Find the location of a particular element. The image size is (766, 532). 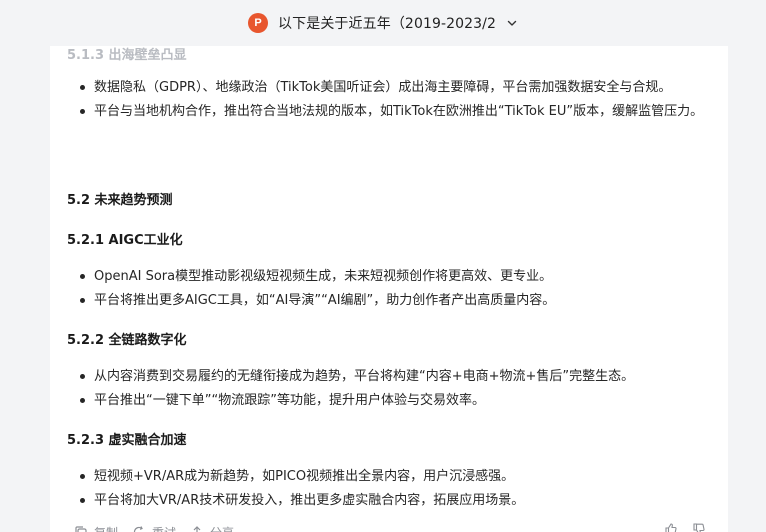

regenerate-button: 重试 is located at coordinates (154, 528).